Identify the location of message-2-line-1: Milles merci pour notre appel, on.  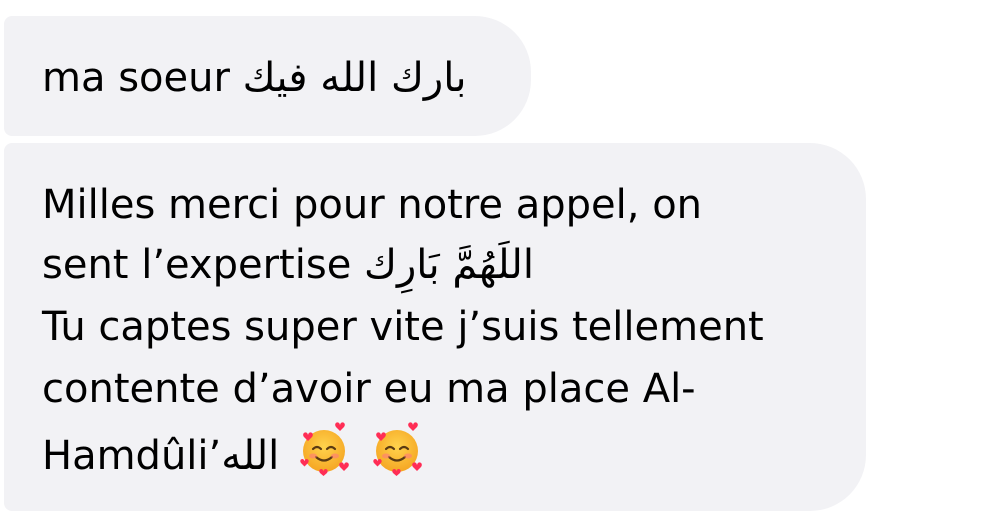
(372, 205).